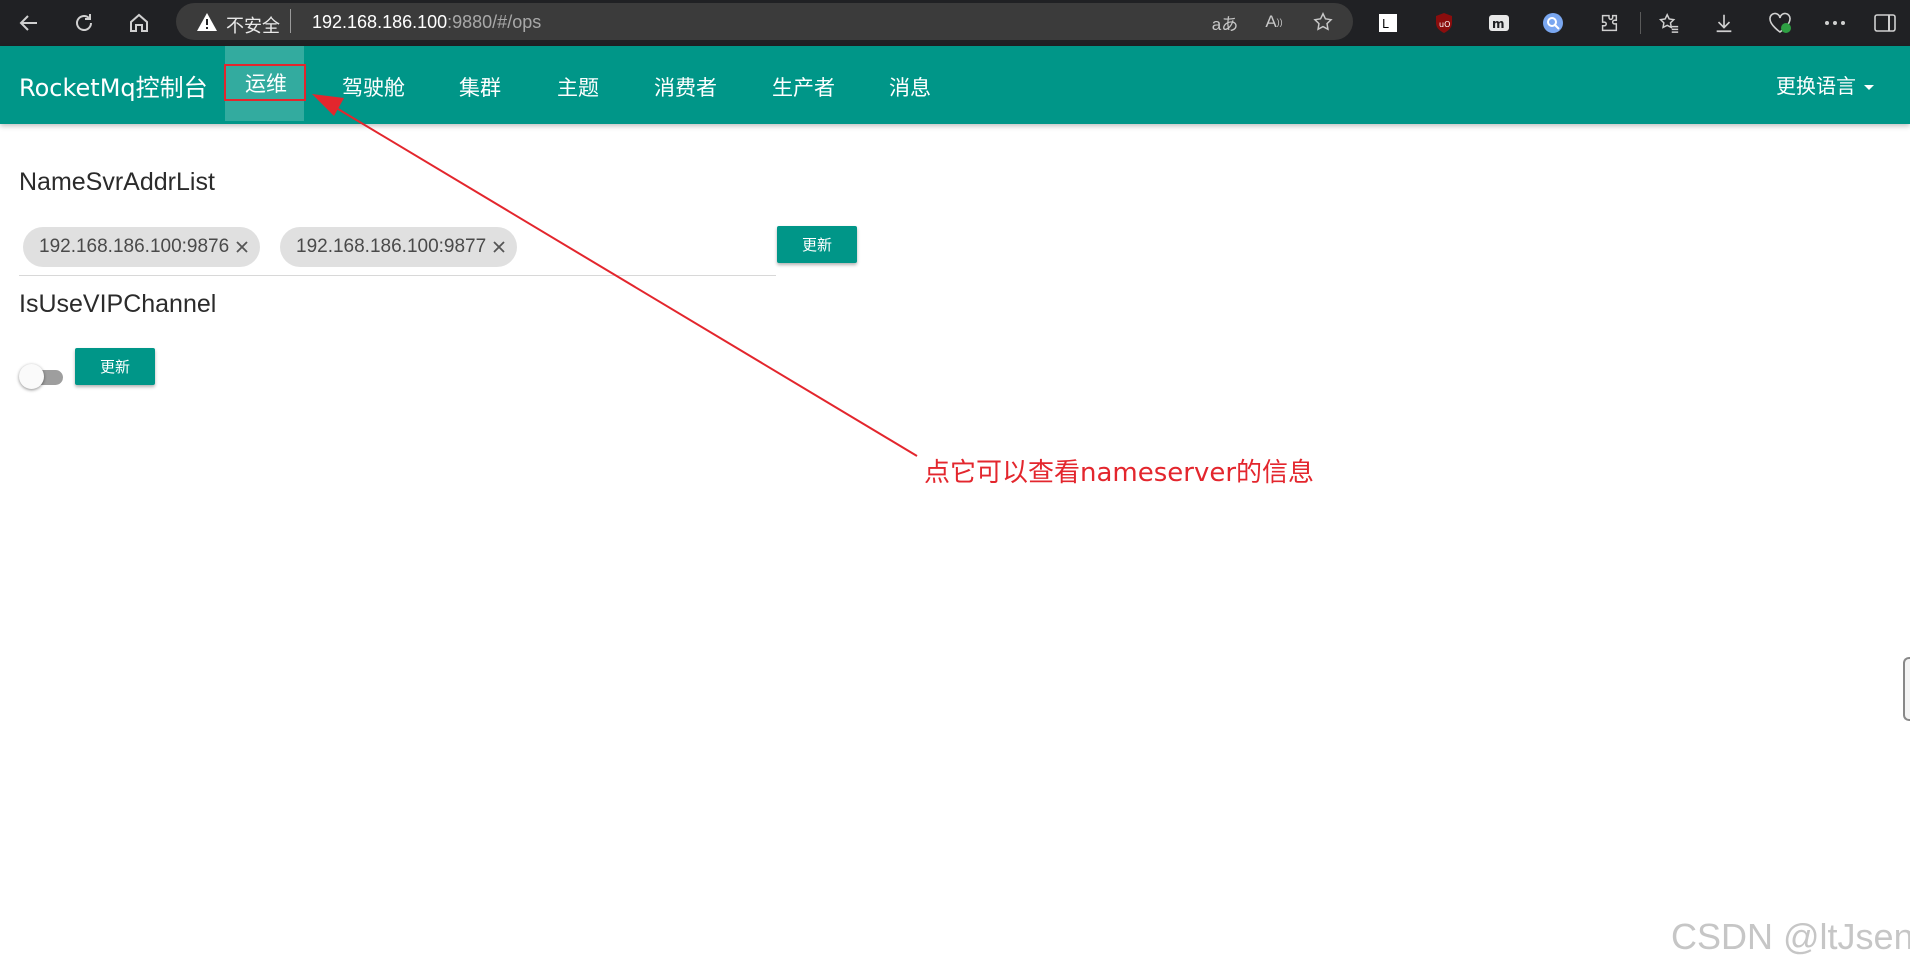 This screenshot has height=968, width=1910. Describe the element at coordinates (1790, 936) in the screenshot. I see `watermark: CSDN @ltJsen` at that location.